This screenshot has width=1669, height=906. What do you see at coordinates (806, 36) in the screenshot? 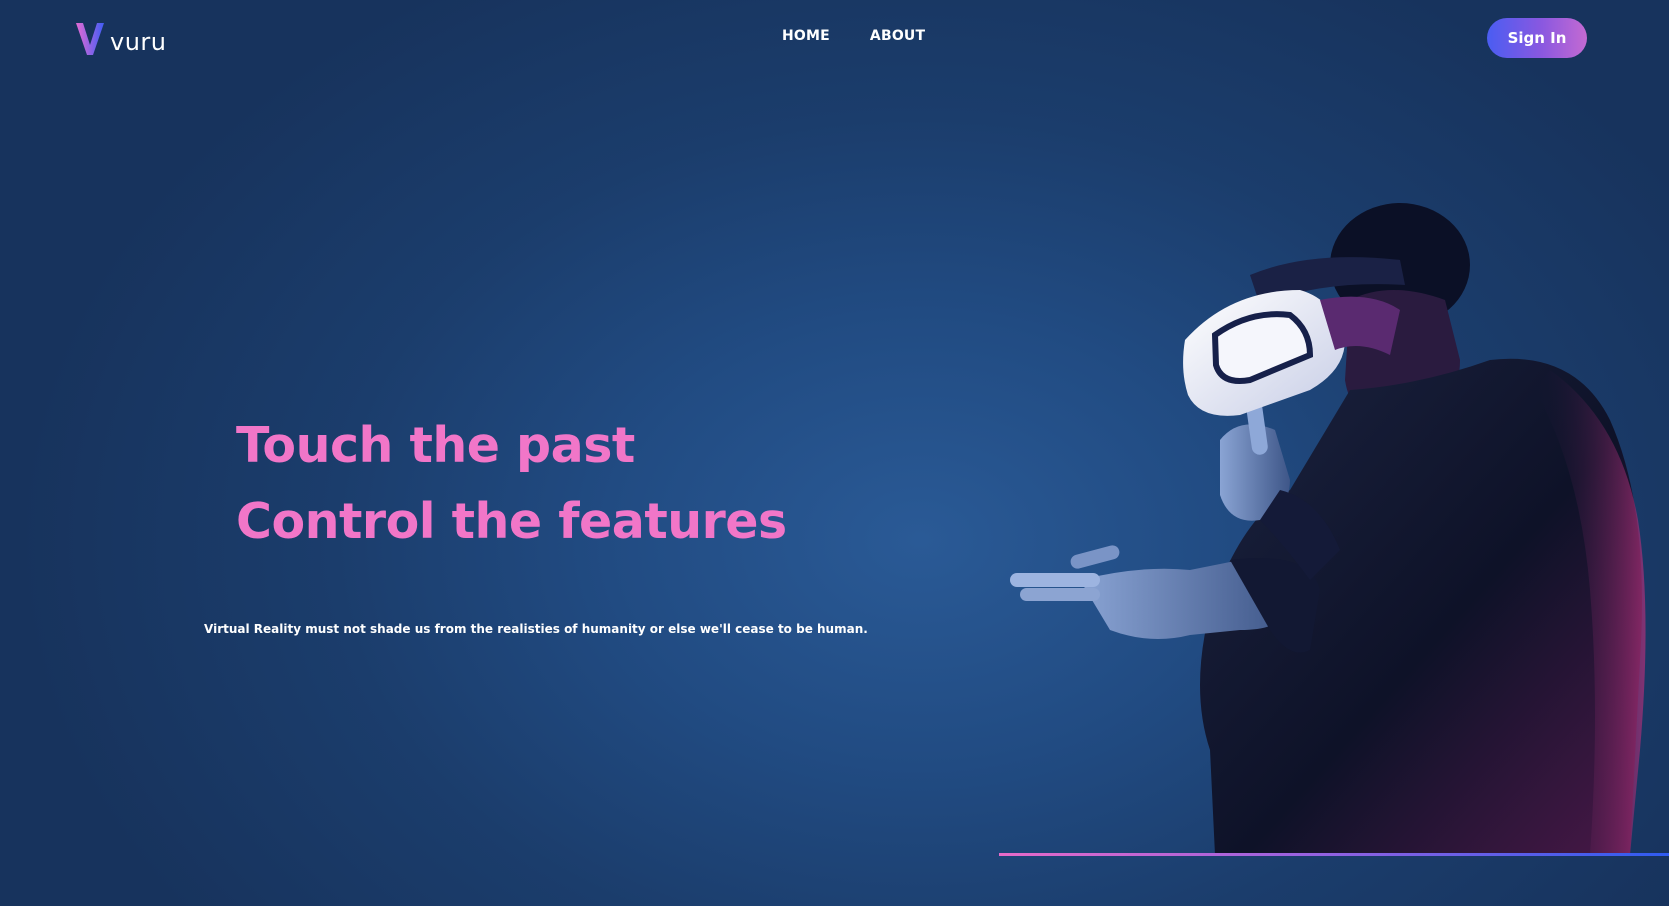
I see `nav-item-home: HOME` at bounding box center [806, 36].